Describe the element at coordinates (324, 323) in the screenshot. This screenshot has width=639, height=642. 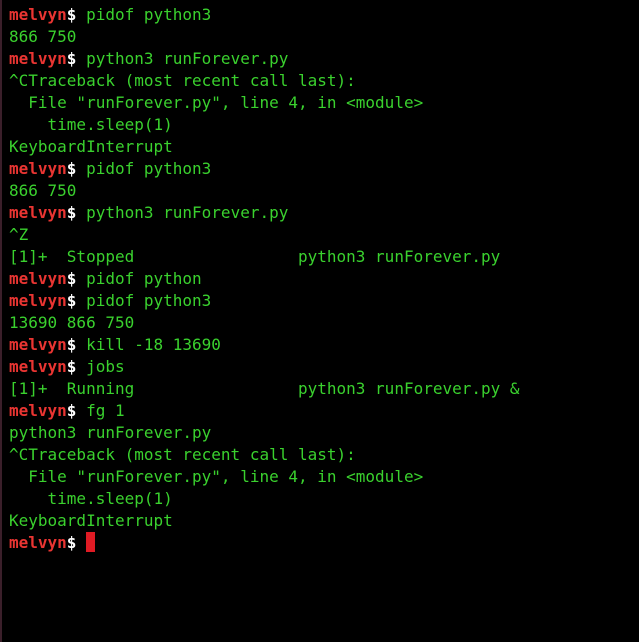
I see `output-line: 13690 866 750` at that location.